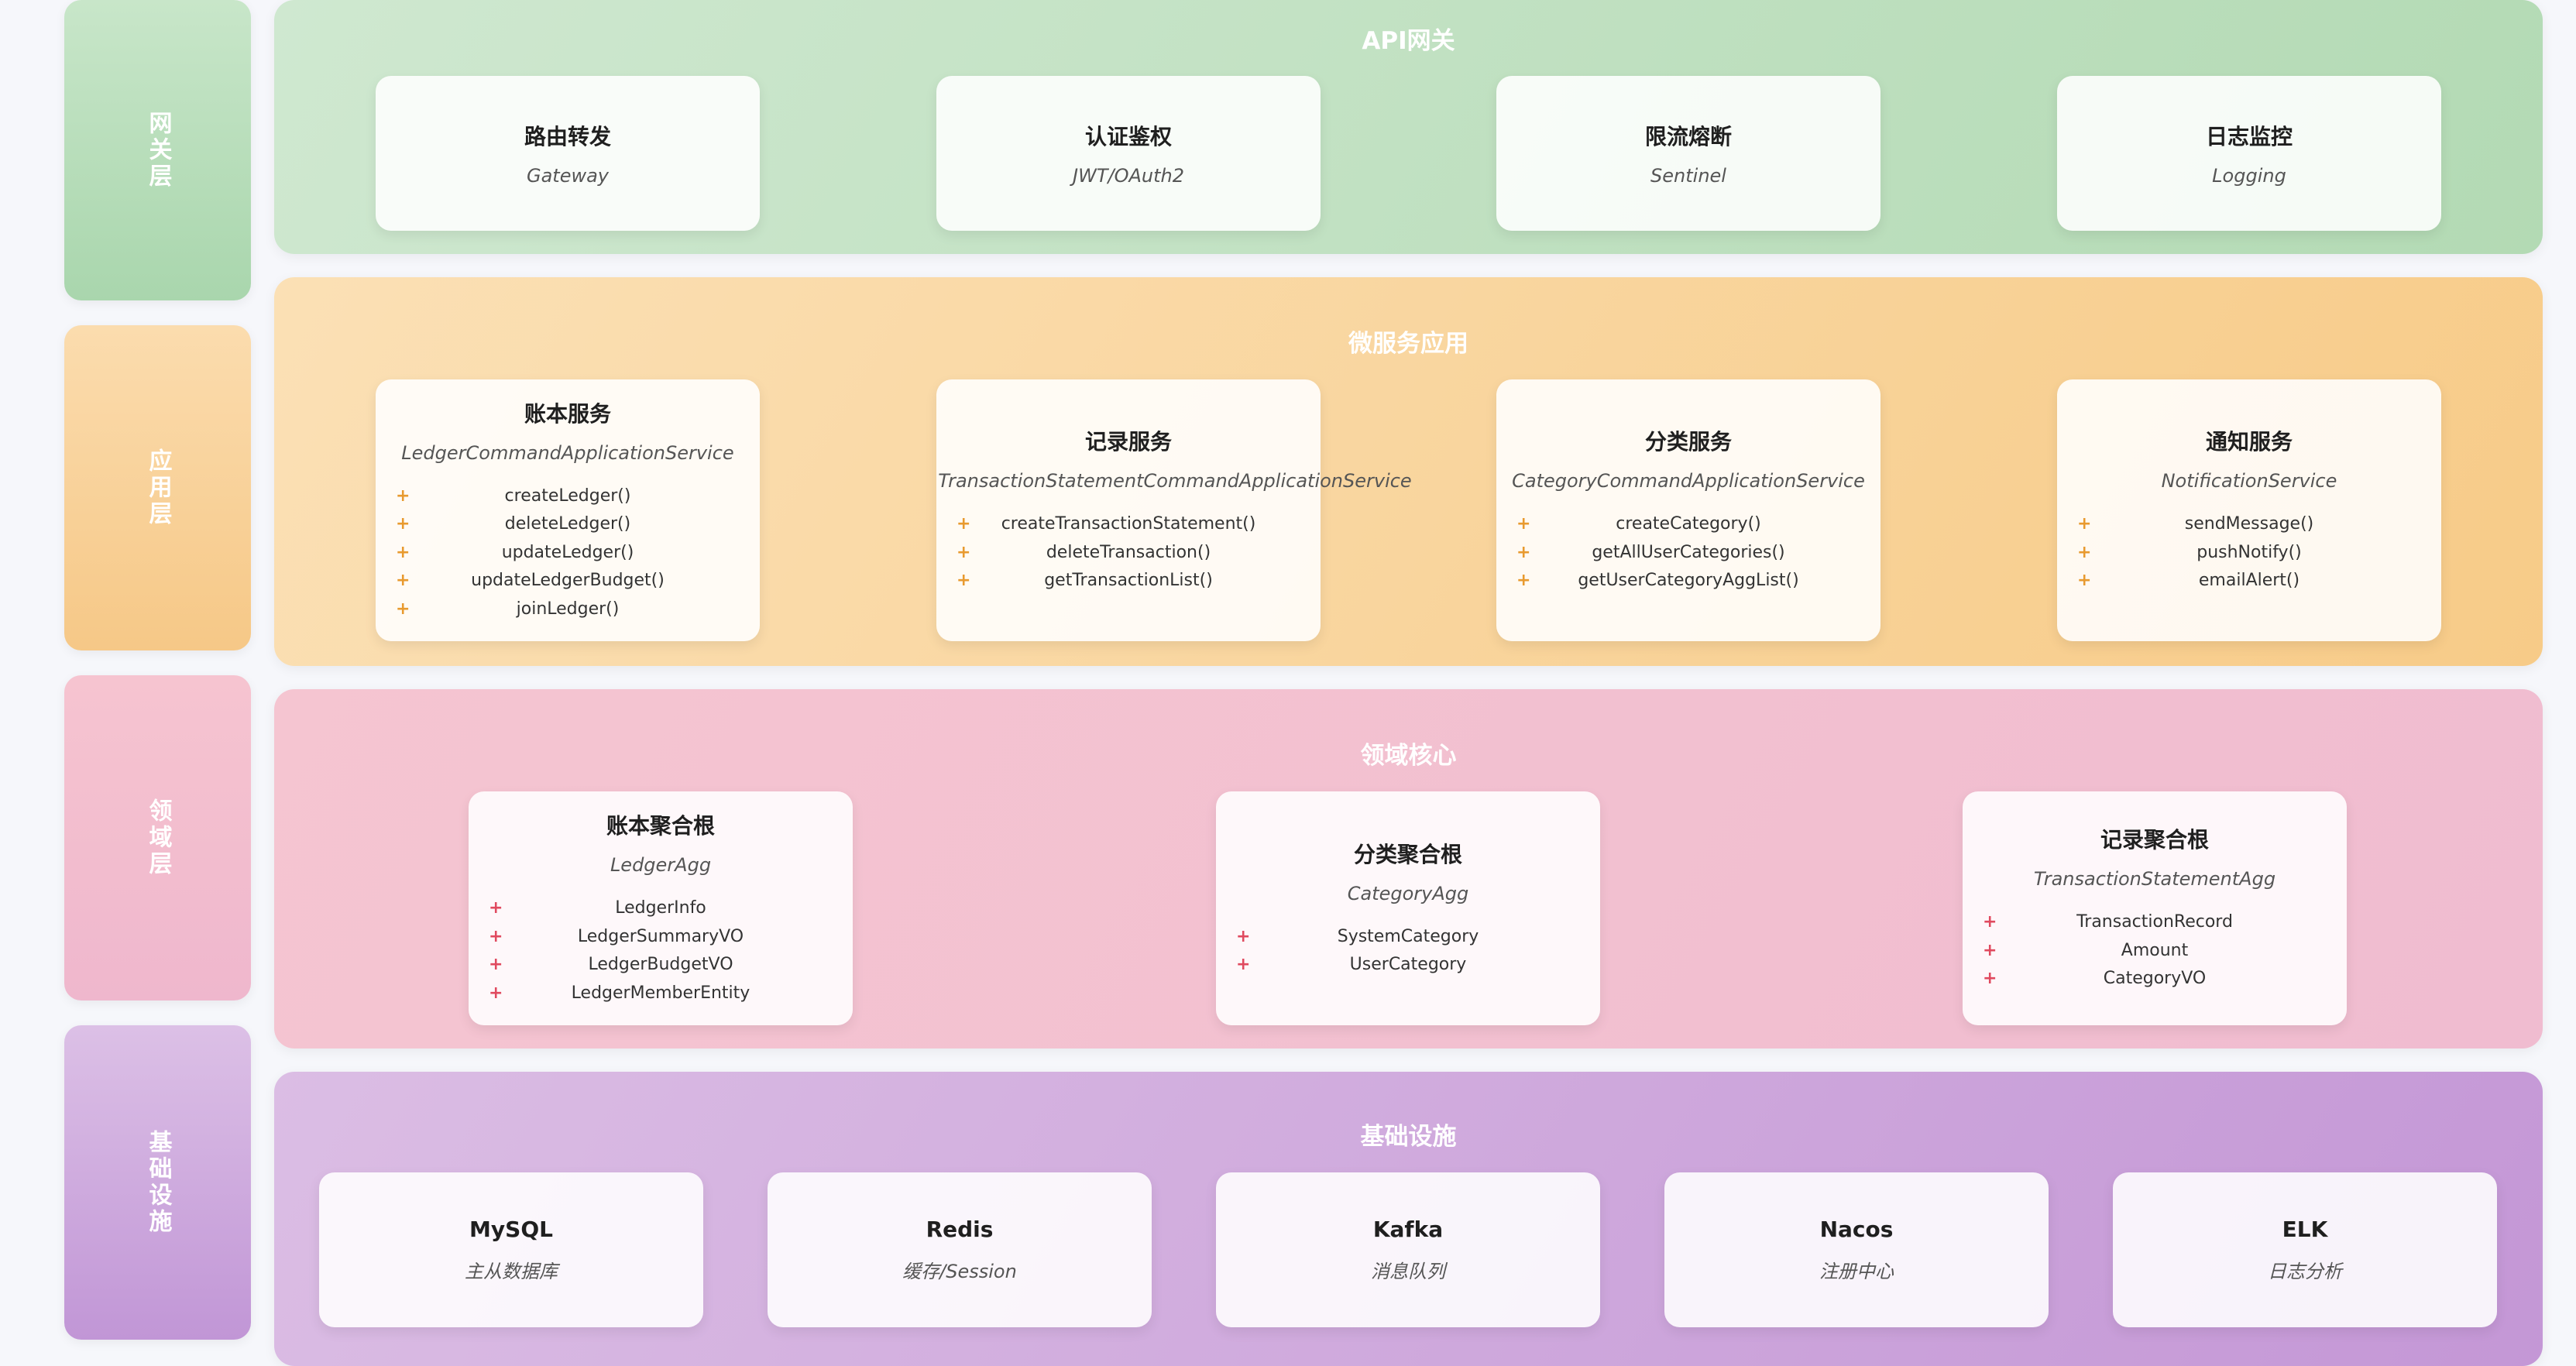  Describe the element at coordinates (1128, 153) in the screenshot. I see `gateway-card-auth: 认证鉴权 JWT/OAuth2` at that location.